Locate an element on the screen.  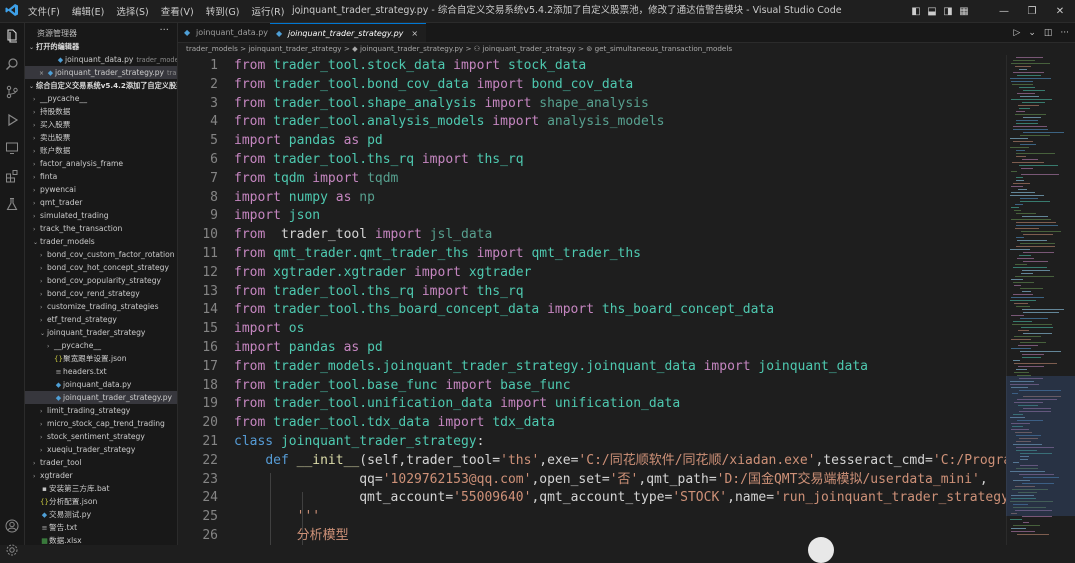
account-icon is located at coordinates (12, 526).